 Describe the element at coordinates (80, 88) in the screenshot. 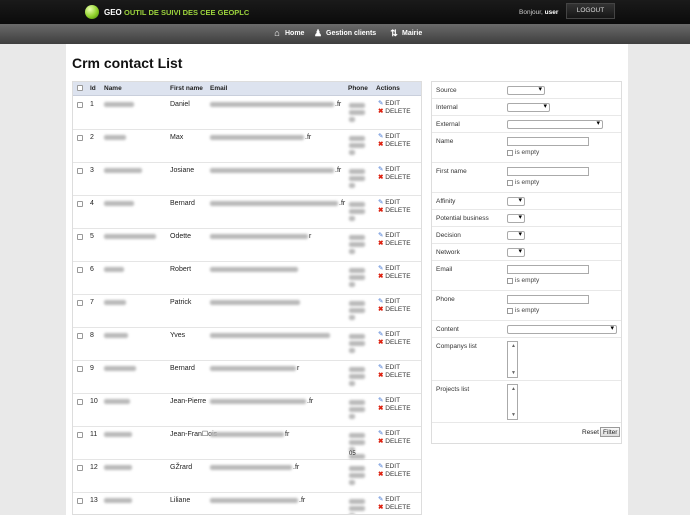

I see `select-all-checkbox` at that location.